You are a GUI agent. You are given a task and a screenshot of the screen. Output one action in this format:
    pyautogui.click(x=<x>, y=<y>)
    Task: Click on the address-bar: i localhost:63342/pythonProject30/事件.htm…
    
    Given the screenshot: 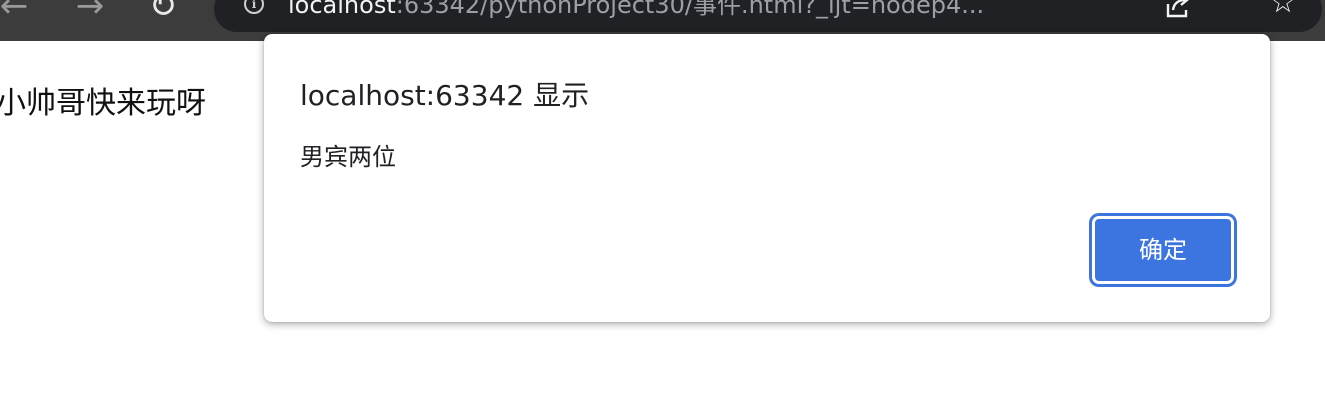 What is the action you would take?
    pyautogui.click(x=768, y=16)
    